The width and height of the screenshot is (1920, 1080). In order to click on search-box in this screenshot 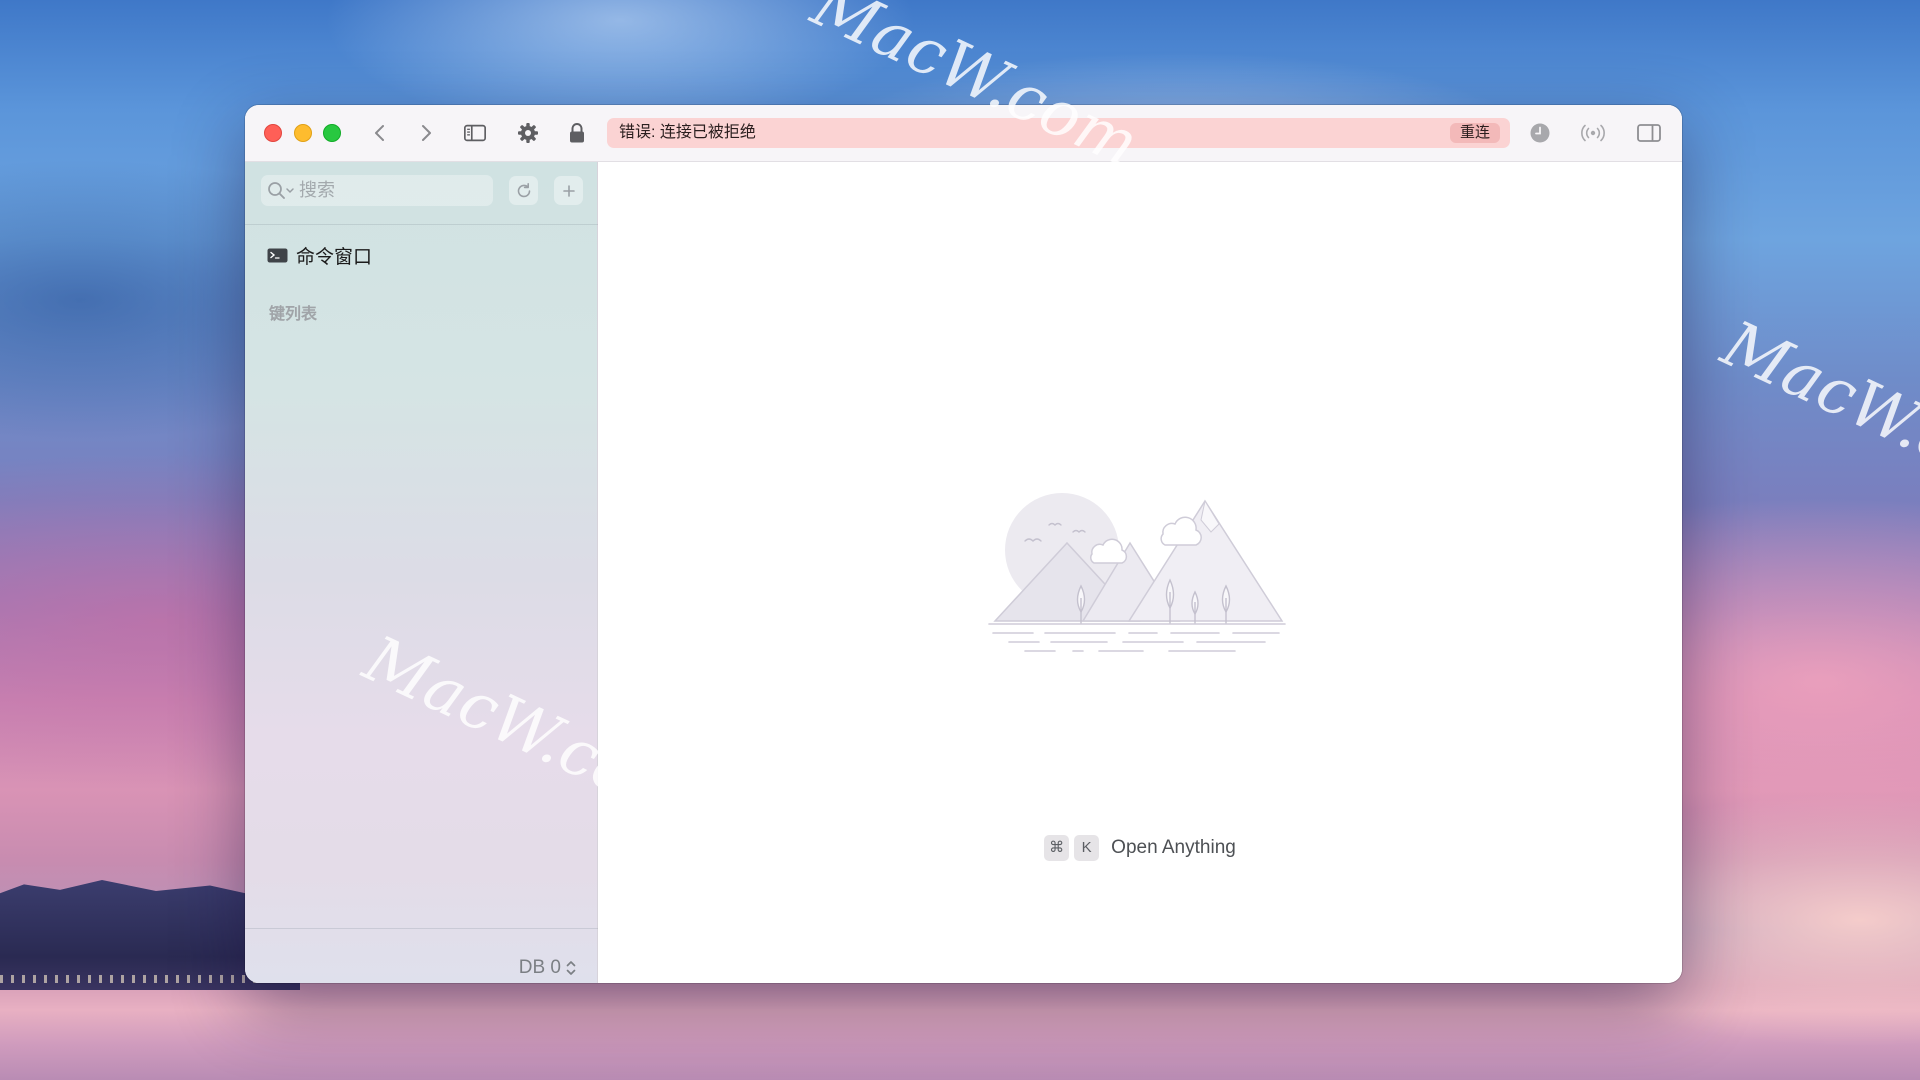, I will do `click(377, 190)`.